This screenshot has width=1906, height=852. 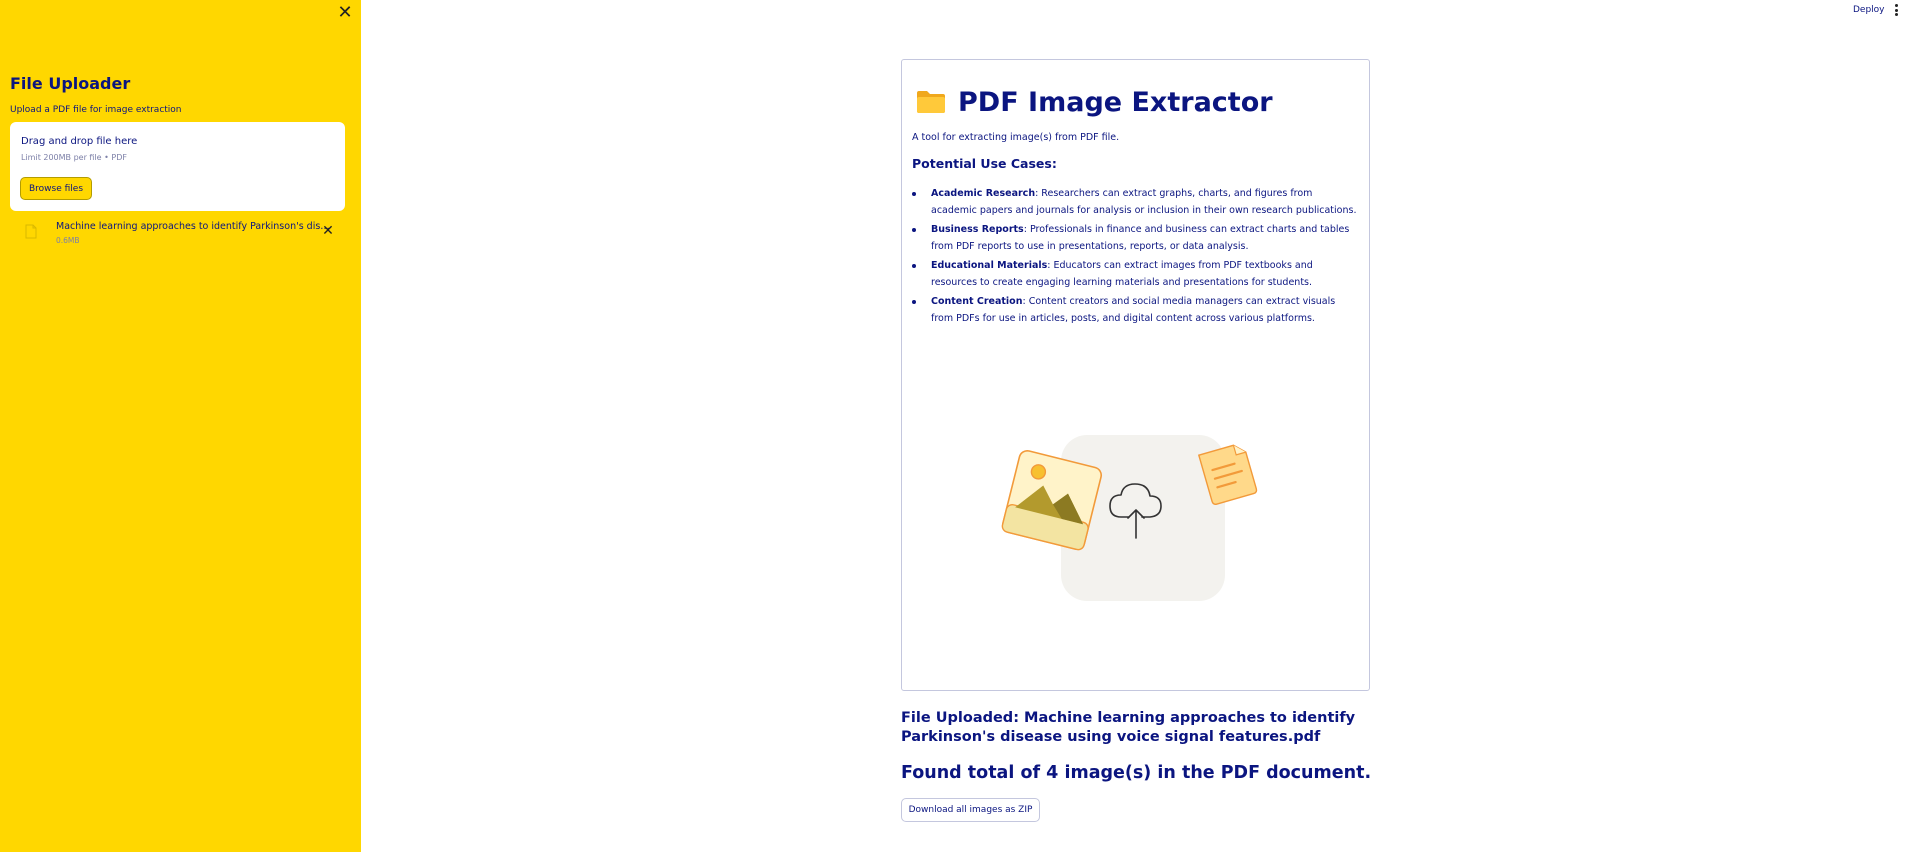 What do you see at coordinates (977, 229) in the screenshot?
I see `use-case-term: Business Reports` at bounding box center [977, 229].